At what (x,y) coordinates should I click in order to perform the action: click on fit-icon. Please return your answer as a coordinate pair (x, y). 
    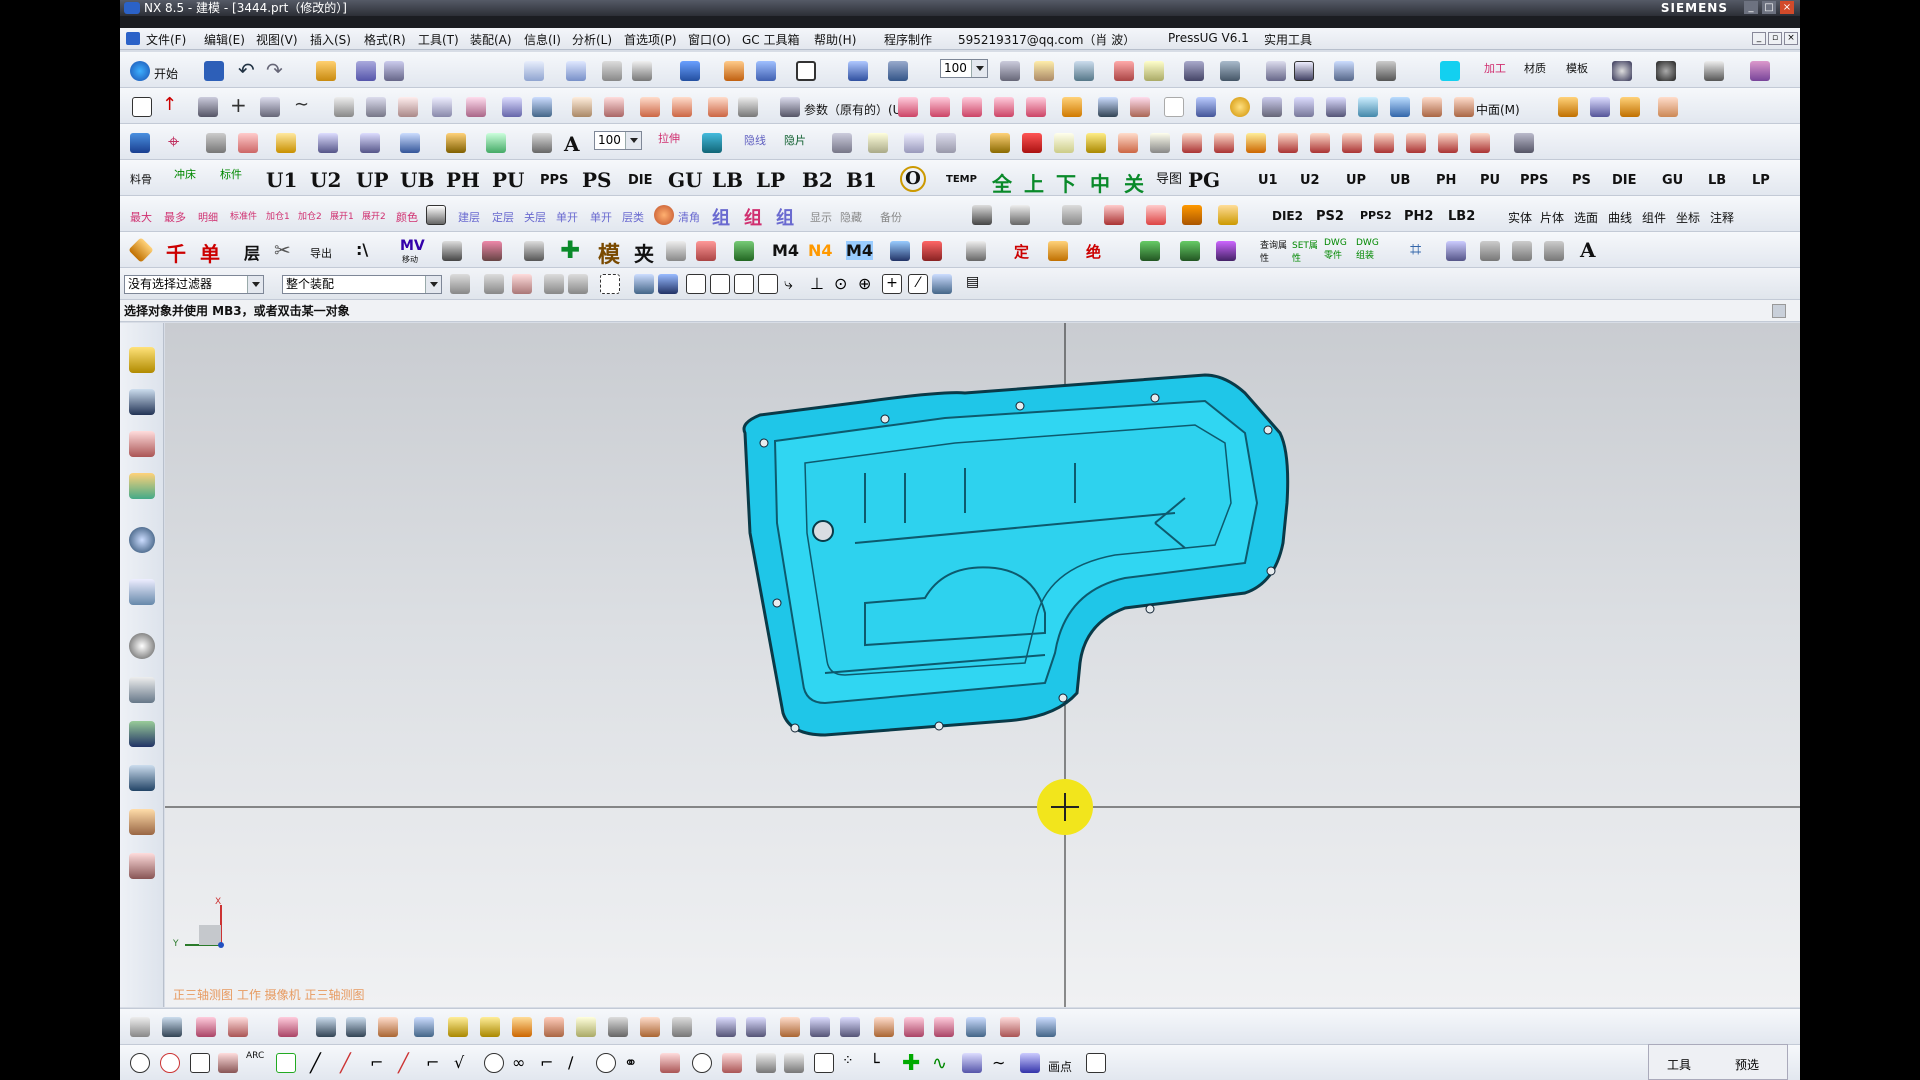
    Looking at the image, I should click on (534, 71).